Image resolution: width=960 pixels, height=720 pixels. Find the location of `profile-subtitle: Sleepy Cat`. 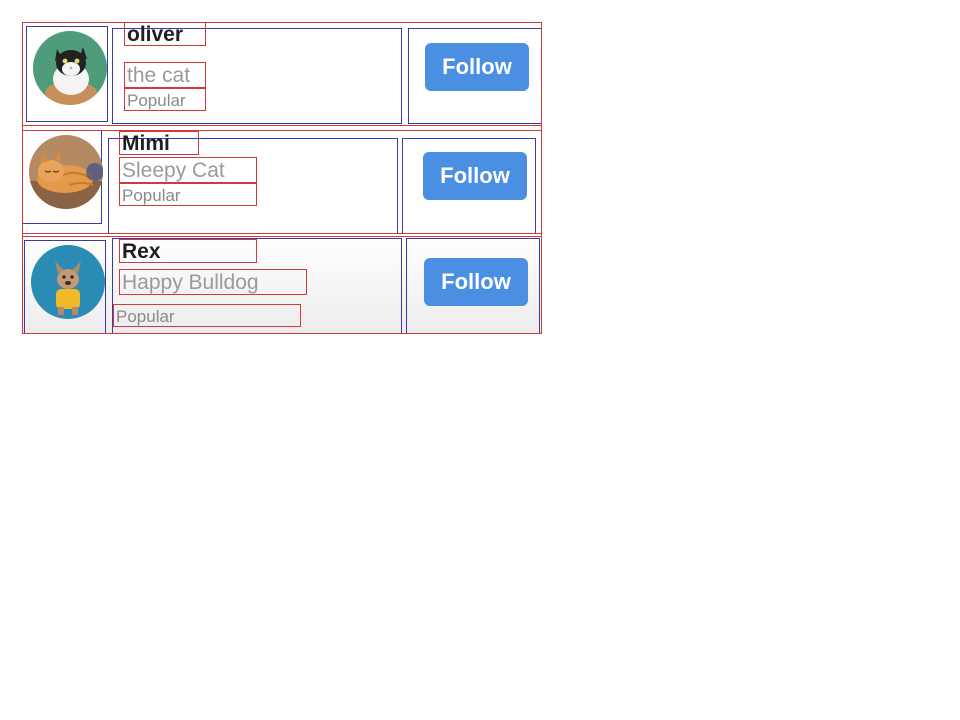

profile-subtitle: Sleepy Cat is located at coordinates (188, 170).